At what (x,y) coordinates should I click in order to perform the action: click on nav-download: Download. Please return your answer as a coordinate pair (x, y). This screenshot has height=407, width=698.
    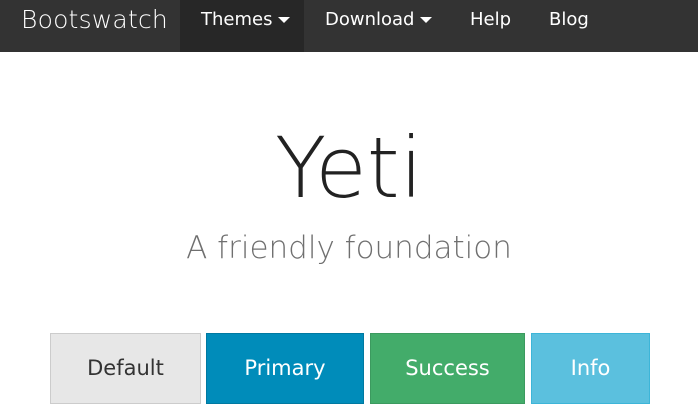
    Looking at the image, I should click on (375, 26).